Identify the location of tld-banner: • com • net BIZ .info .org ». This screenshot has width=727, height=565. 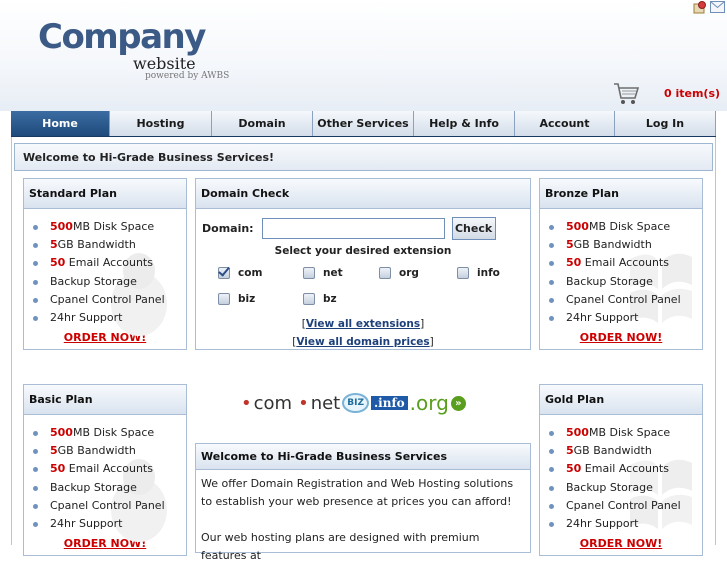
(353, 403).